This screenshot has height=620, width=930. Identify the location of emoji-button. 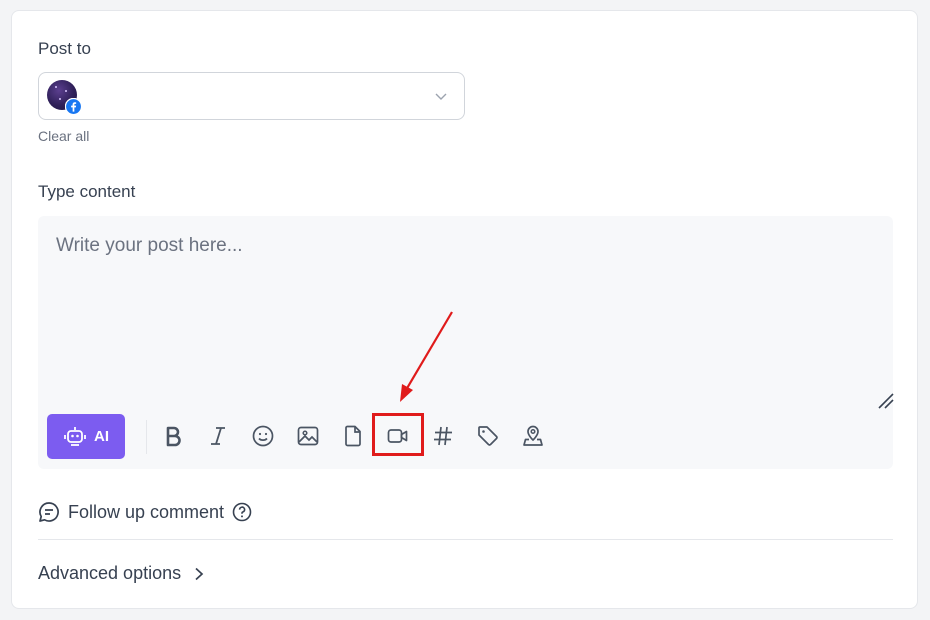
(263, 436).